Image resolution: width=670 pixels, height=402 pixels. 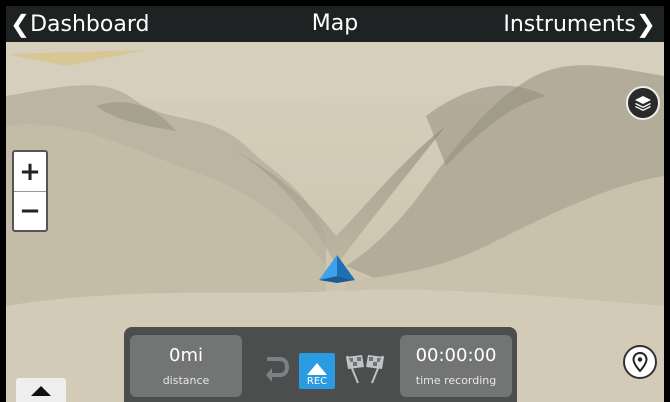 I want to click on record-triangle-icon, so click(x=317, y=369).